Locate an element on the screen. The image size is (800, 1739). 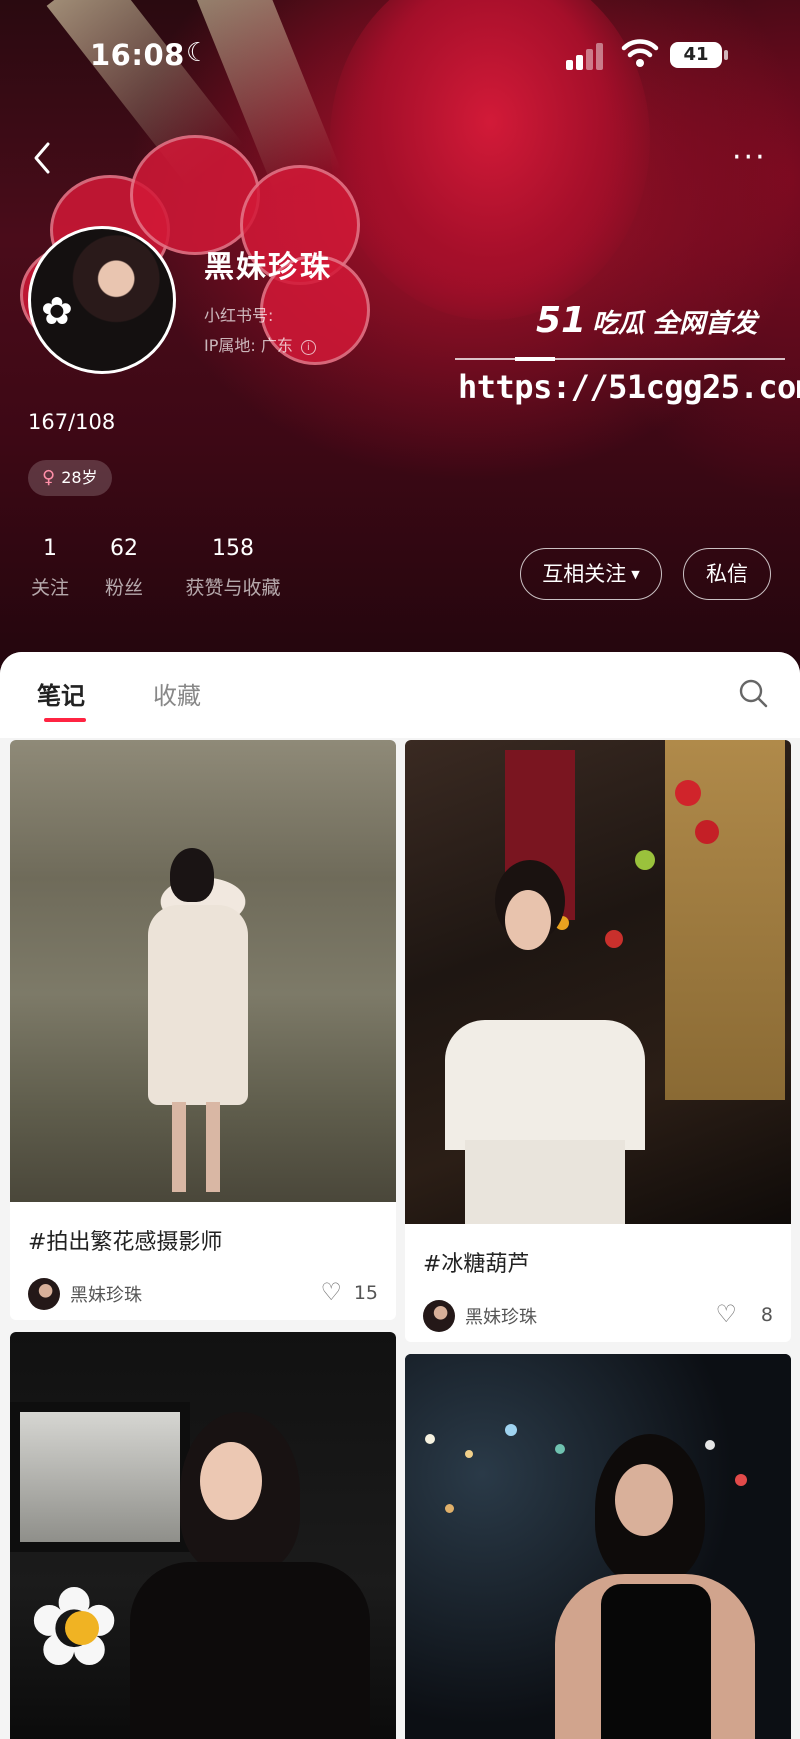
note-image: ✿ is located at coordinates (203, 1535).